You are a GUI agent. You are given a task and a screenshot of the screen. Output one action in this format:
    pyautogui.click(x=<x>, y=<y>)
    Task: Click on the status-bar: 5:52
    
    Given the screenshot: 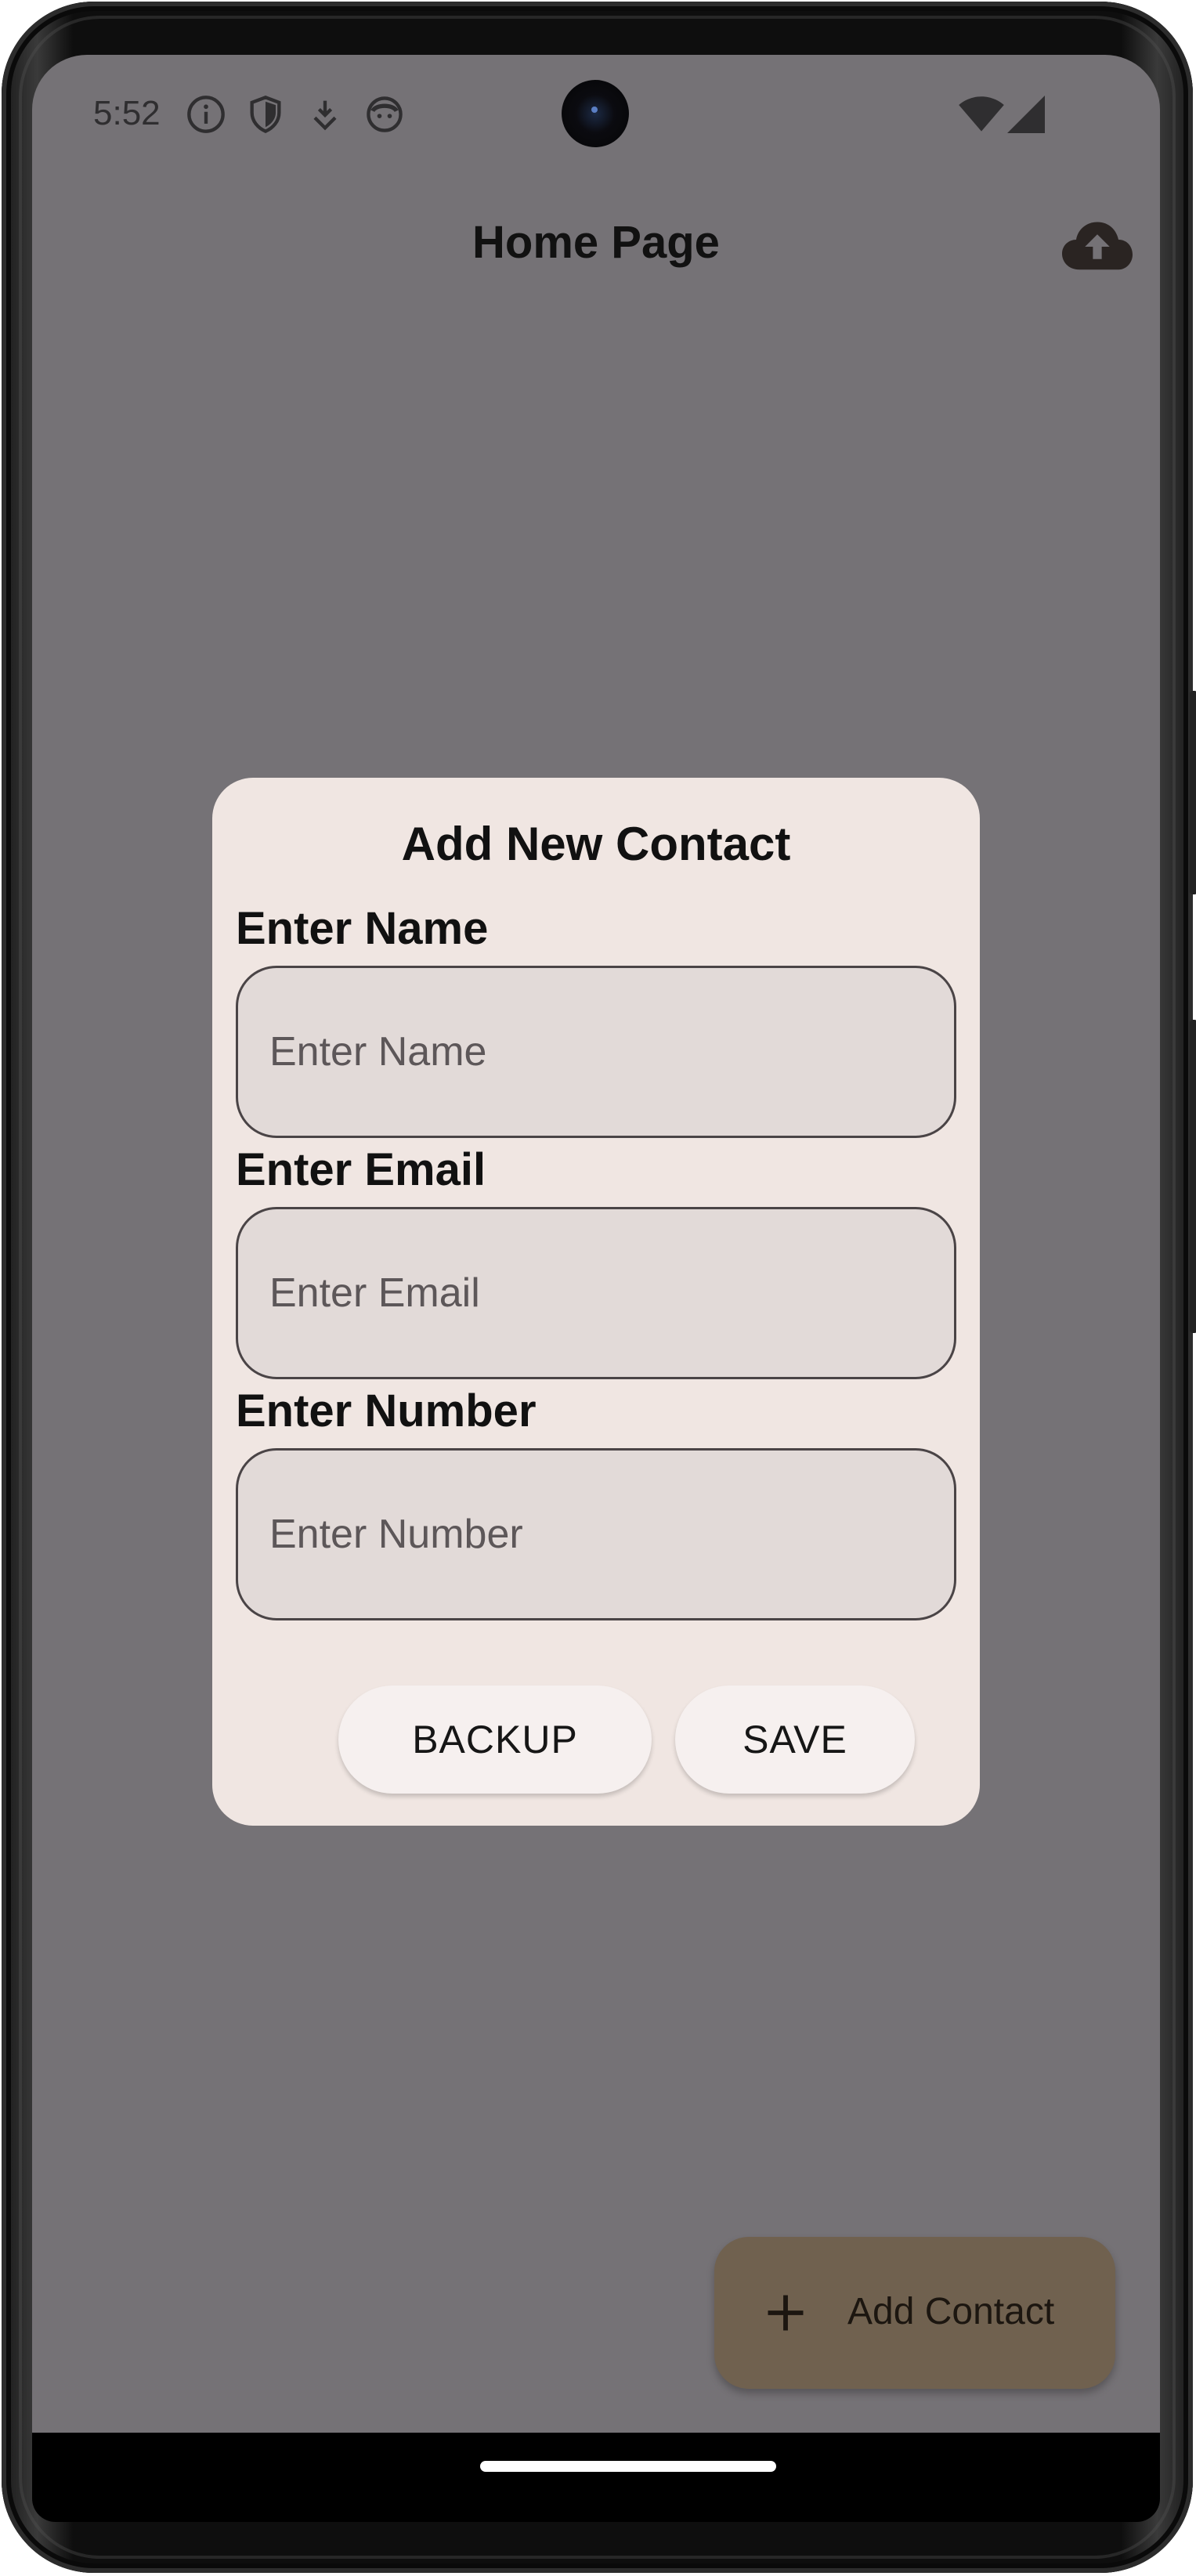 What is the action you would take?
    pyautogui.click(x=596, y=113)
    